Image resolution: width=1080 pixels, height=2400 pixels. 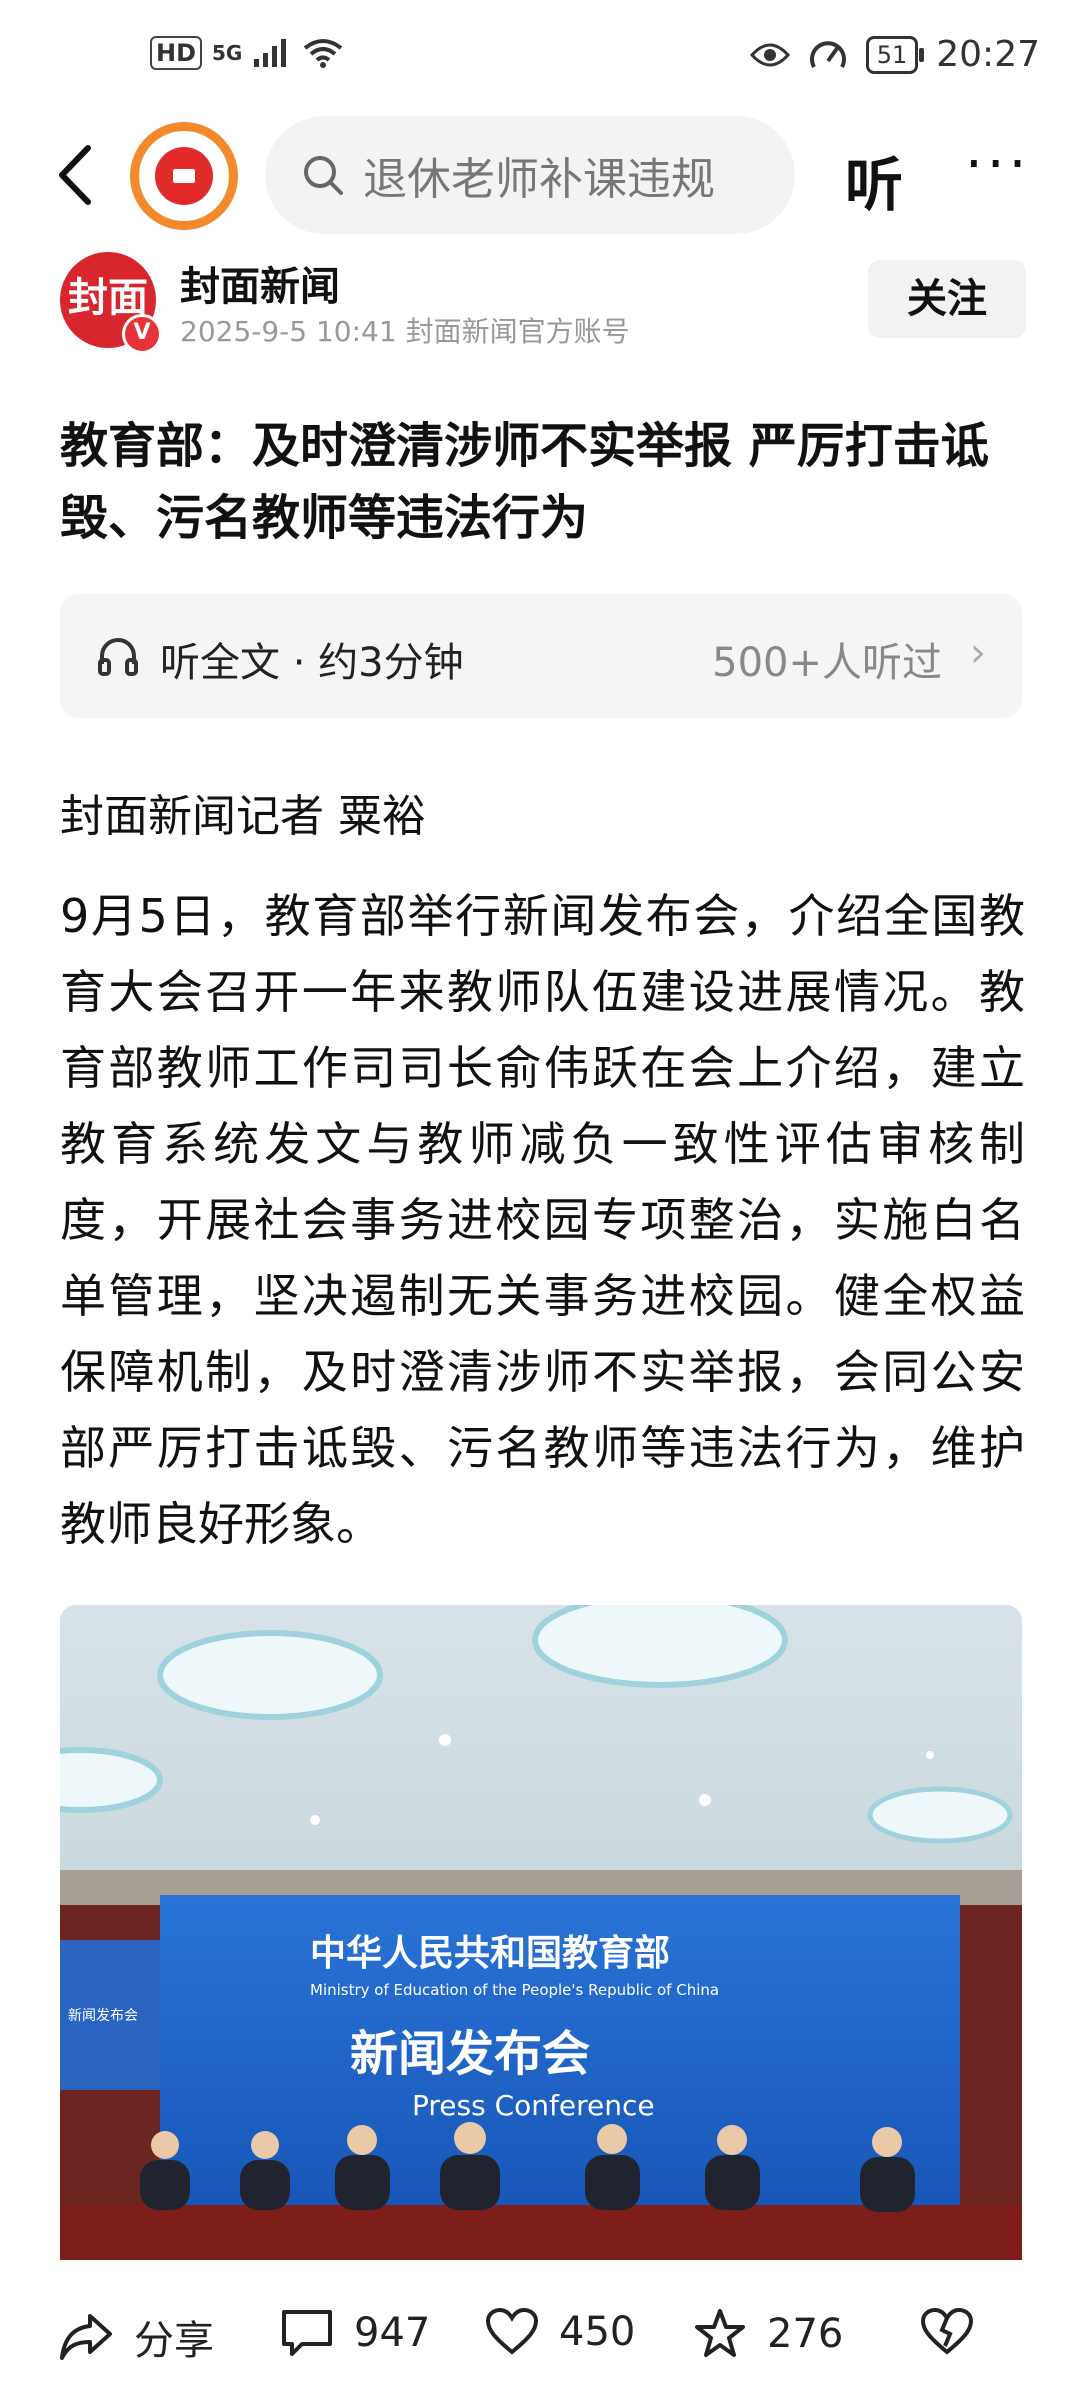 I want to click on more-options-button: ···, so click(x=997, y=164).